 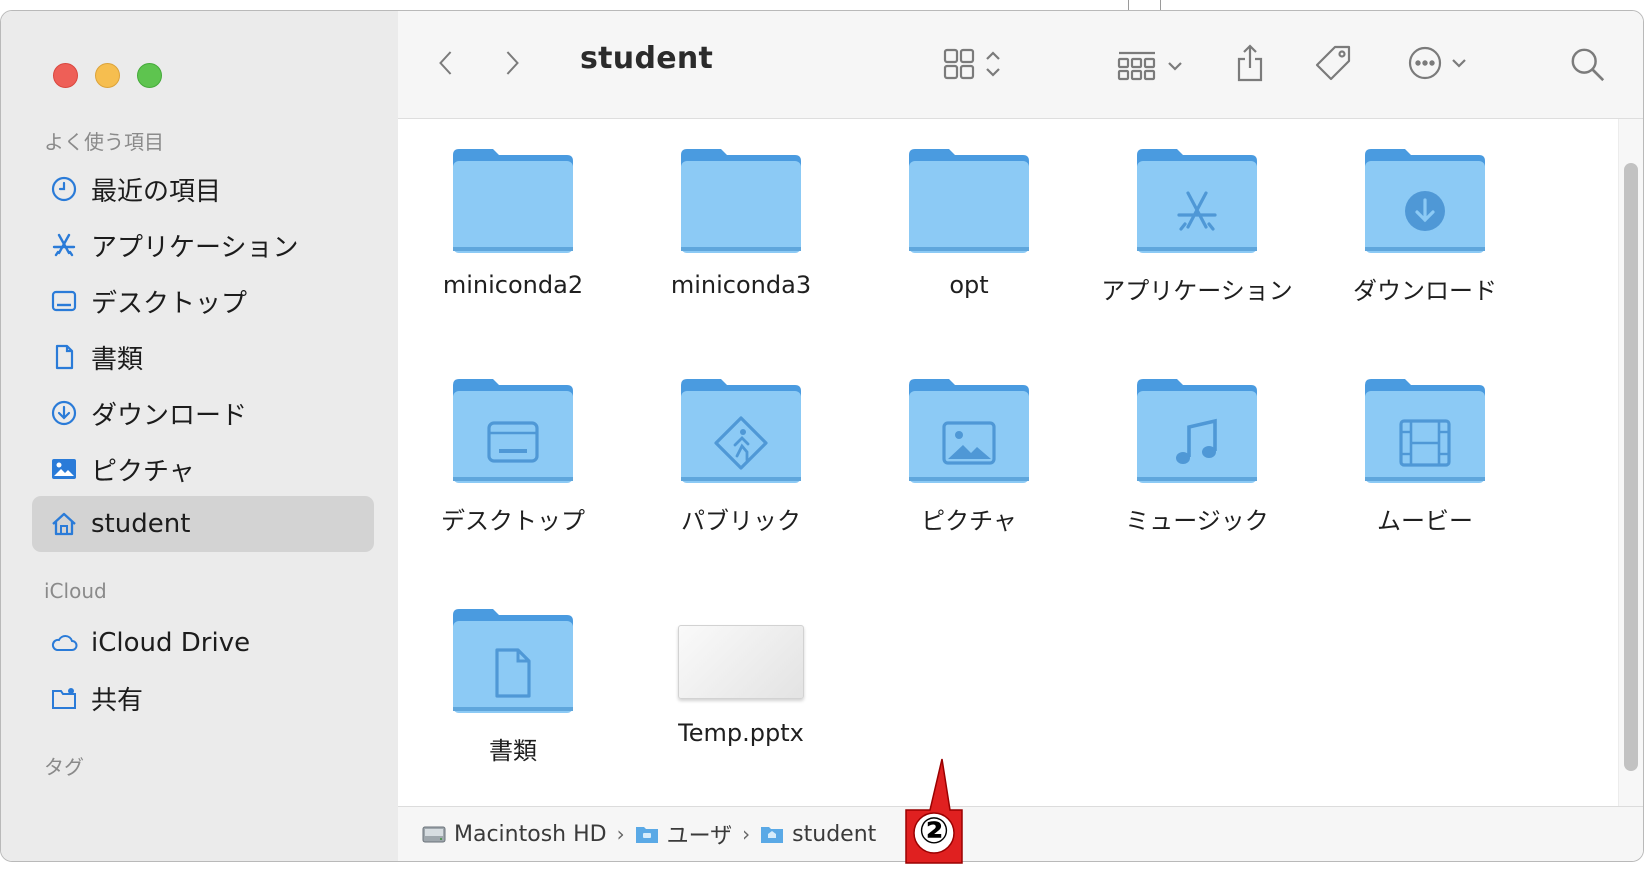 I want to click on file-name: 書類, so click(x=513, y=751).